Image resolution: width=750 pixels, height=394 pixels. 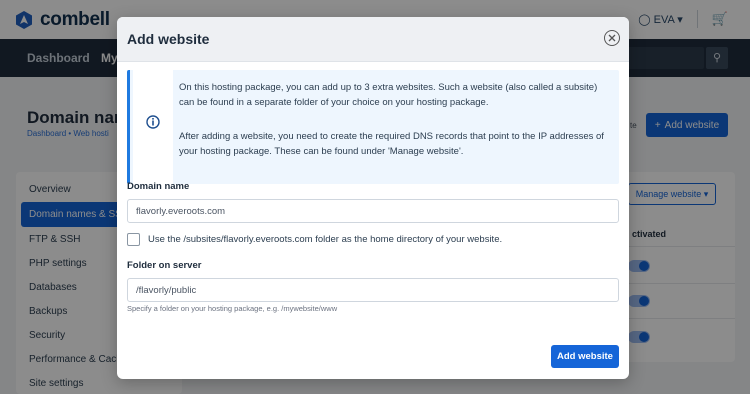 I want to click on close-icon, so click(x=612, y=38).